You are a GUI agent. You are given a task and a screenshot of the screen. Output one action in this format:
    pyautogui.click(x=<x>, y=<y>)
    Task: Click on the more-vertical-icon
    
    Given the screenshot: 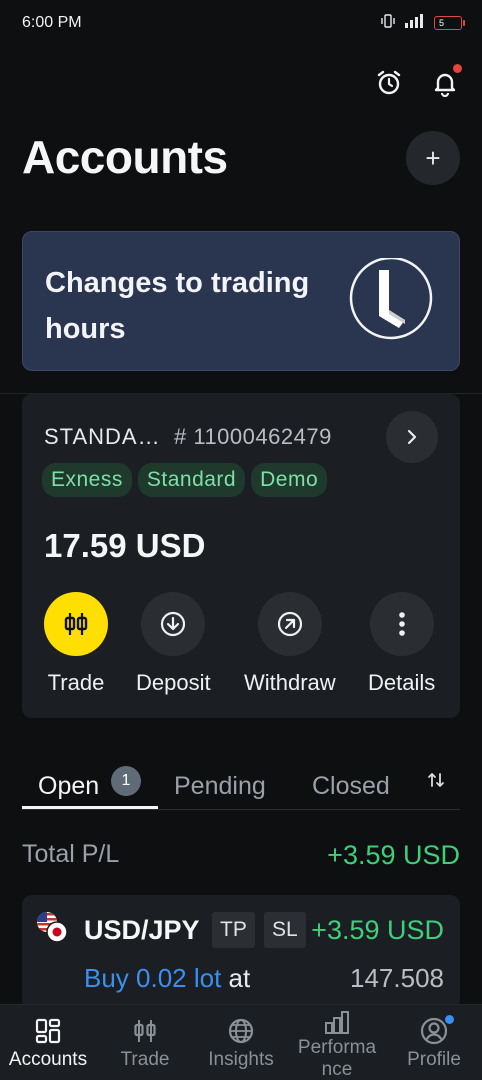 What is the action you would take?
    pyautogui.click(x=401, y=624)
    